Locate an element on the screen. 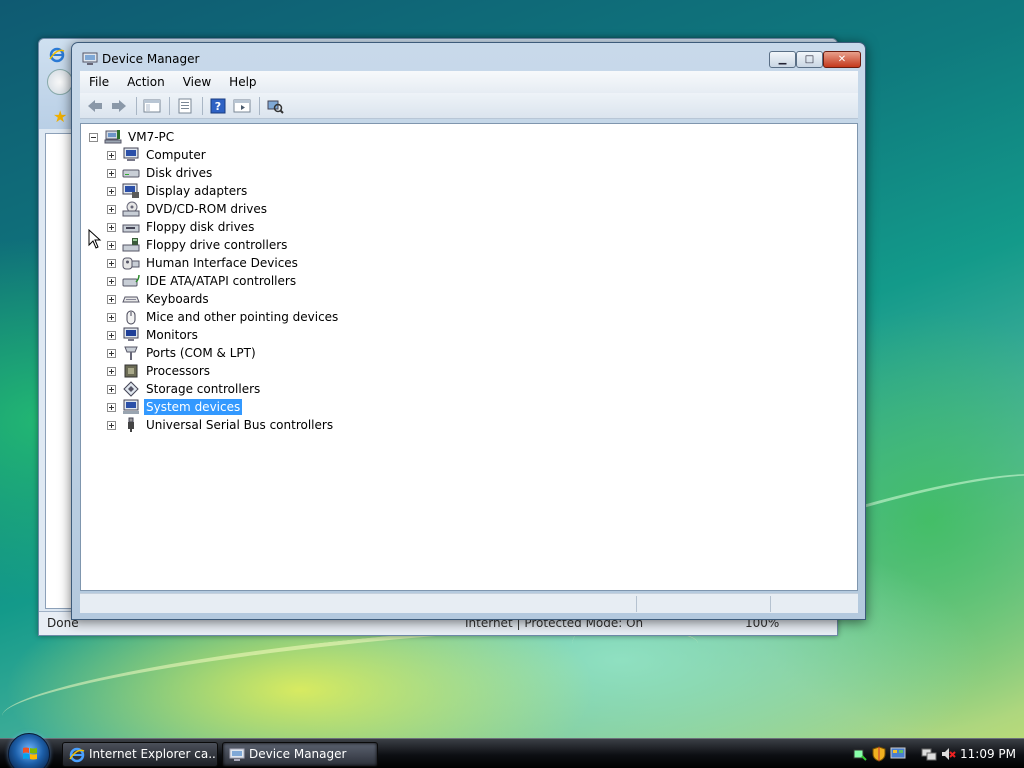 The height and width of the screenshot is (768, 1024). node-label: Universal Serial Bus controllers is located at coordinates (240, 425).